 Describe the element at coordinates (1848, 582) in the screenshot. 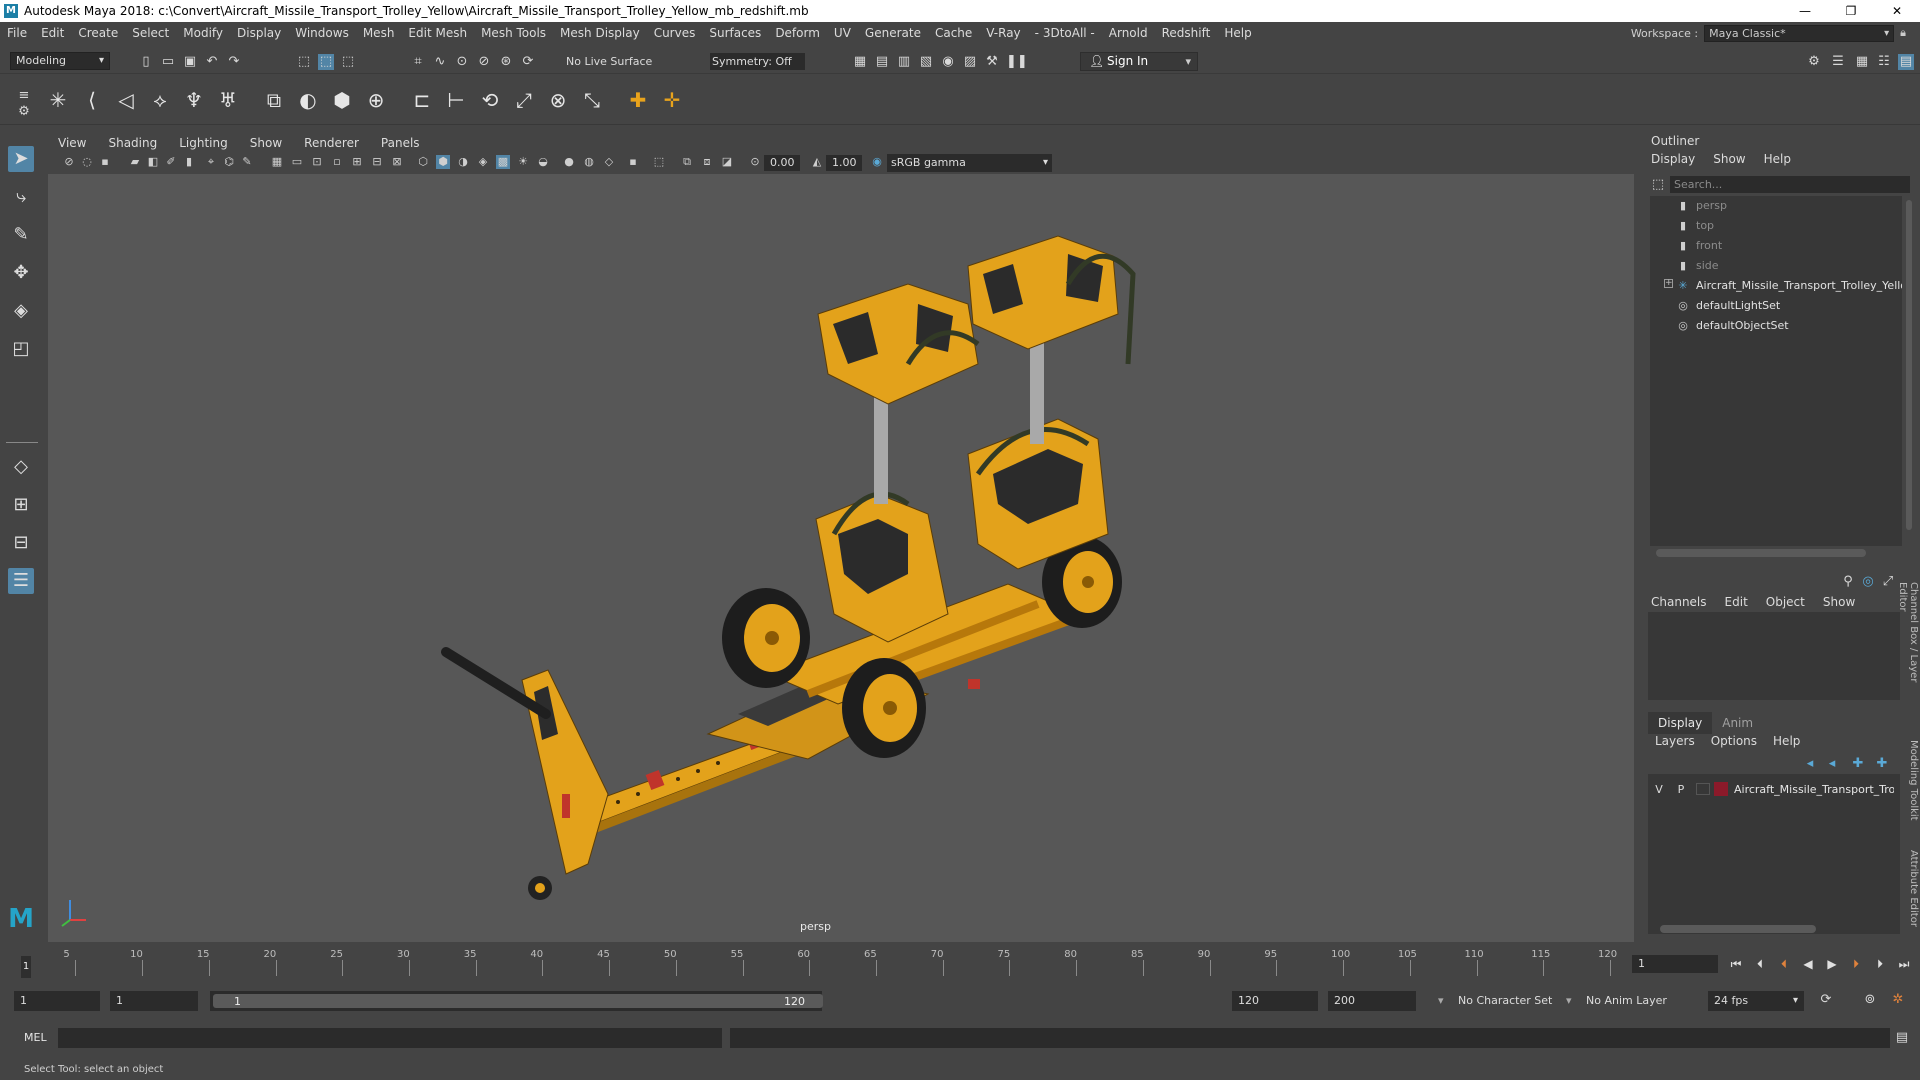

I see `channel-box-tool-icon: ⚲` at that location.